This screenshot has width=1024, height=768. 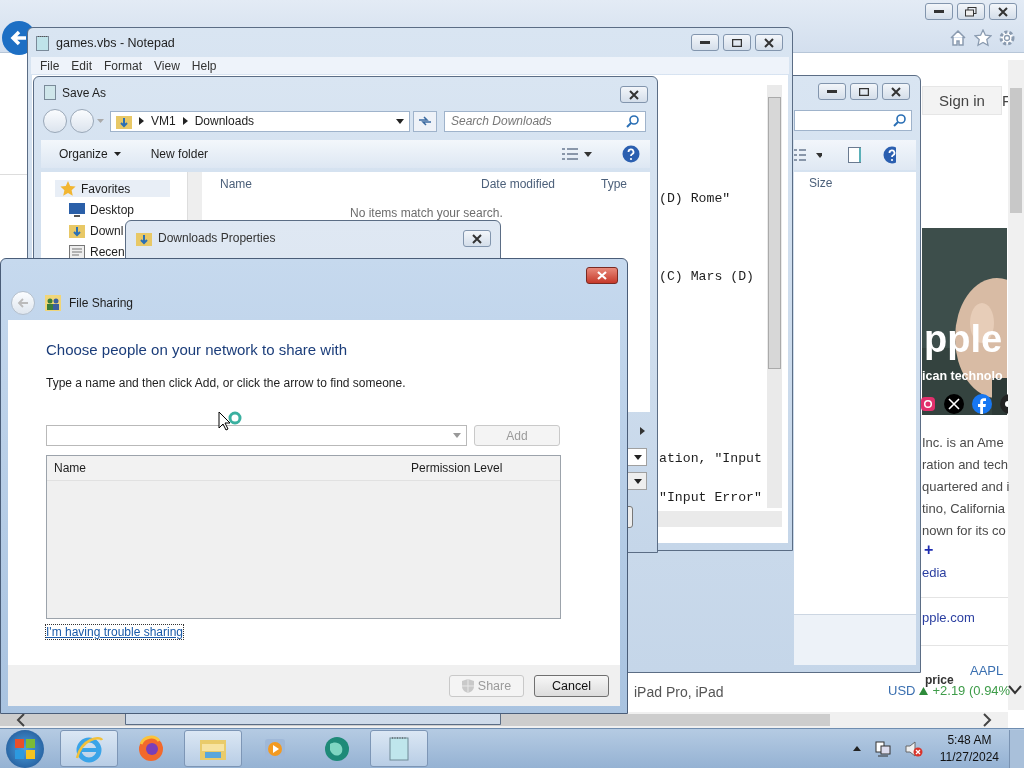 I want to click on nav-item: Desktop, so click(x=102, y=209).